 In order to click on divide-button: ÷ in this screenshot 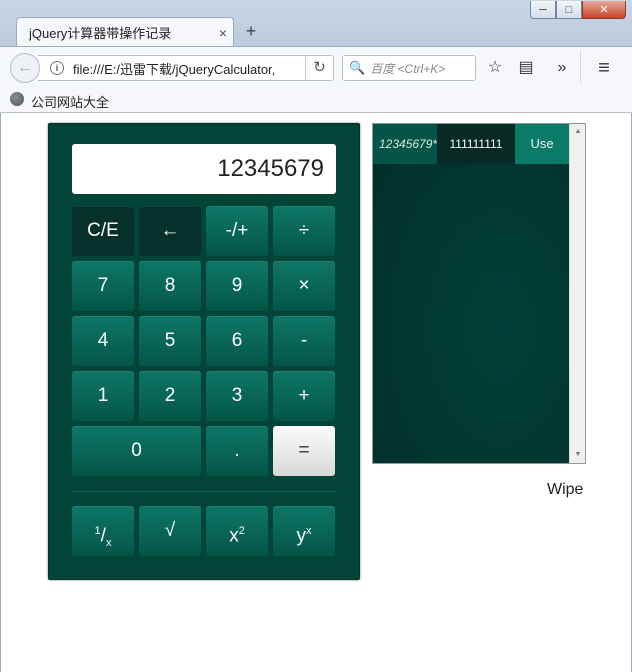, I will do `click(304, 231)`.